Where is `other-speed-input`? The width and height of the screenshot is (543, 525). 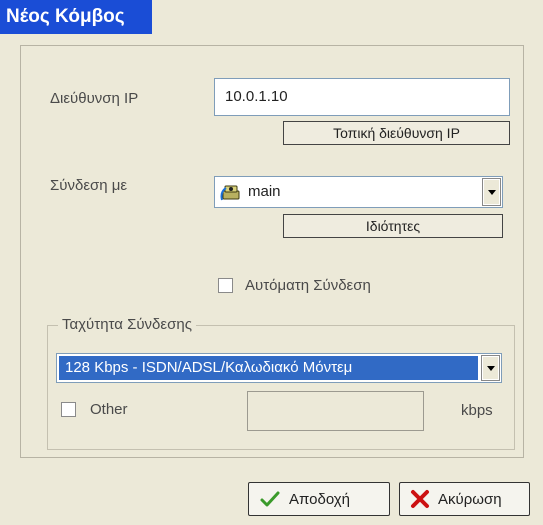 other-speed-input is located at coordinates (335, 411).